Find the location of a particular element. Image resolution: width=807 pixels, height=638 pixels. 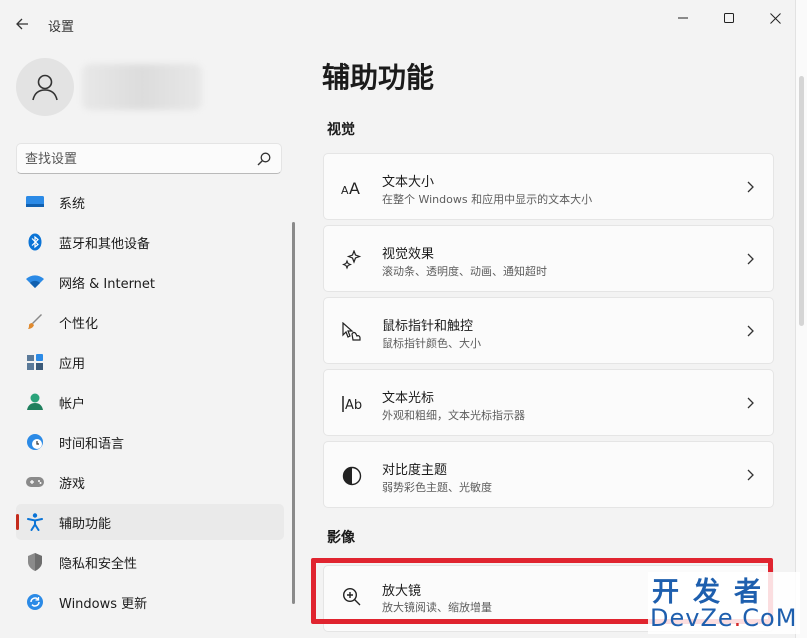

search-icon is located at coordinates (264, 159).